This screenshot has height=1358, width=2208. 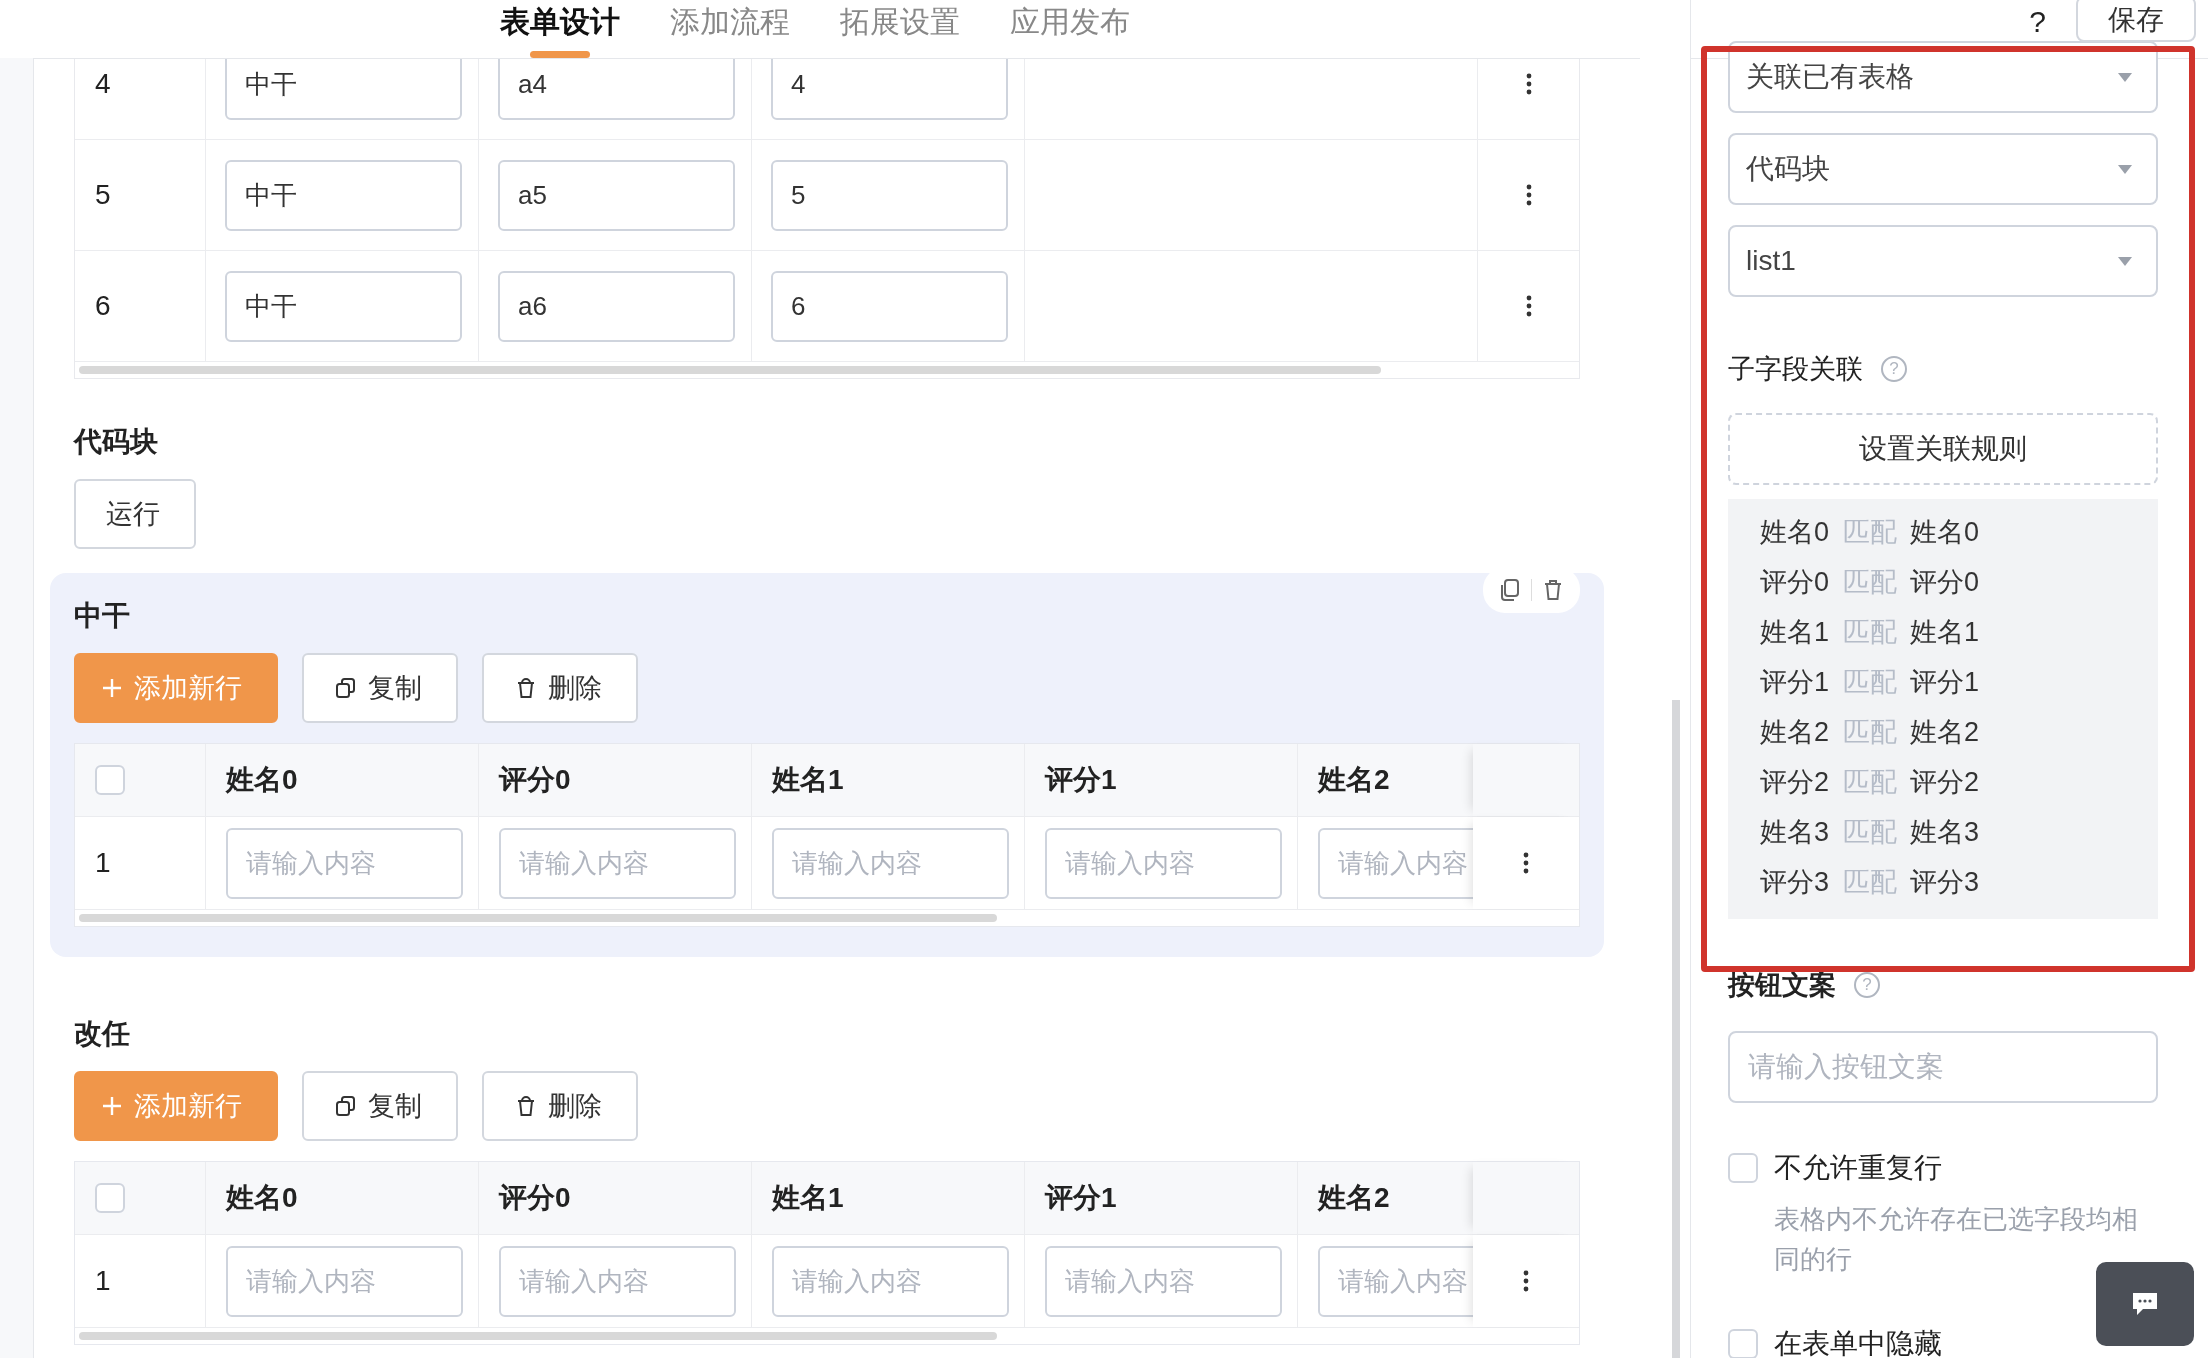 I want to click on tab: 表单设计, so click(x=560, y=31).